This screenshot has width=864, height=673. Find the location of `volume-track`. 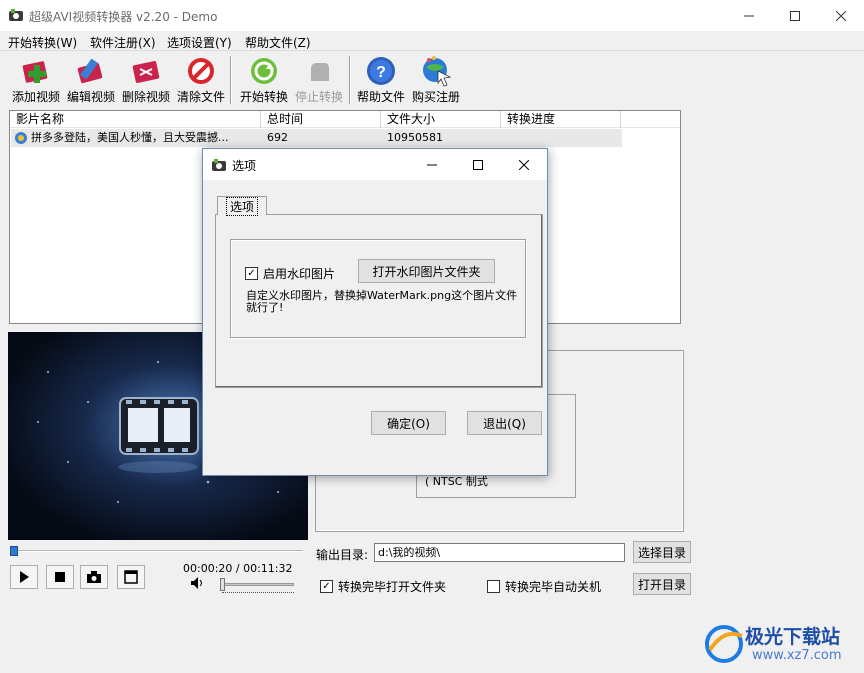

volume-track is located at coordinates (258, 584).